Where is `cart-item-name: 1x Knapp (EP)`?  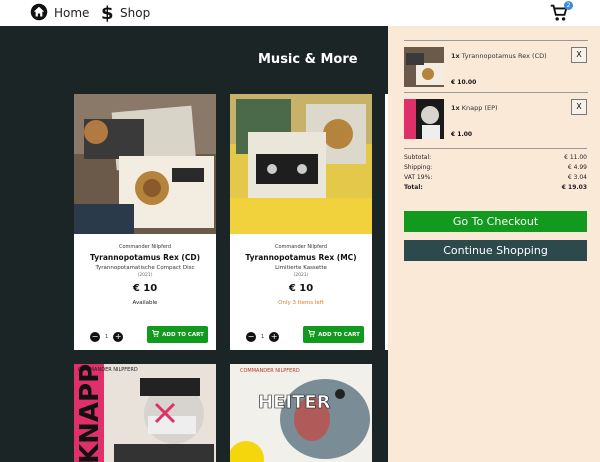
cart-item-name: 1x Knapp (EP) is located at coordinates (474, 108).